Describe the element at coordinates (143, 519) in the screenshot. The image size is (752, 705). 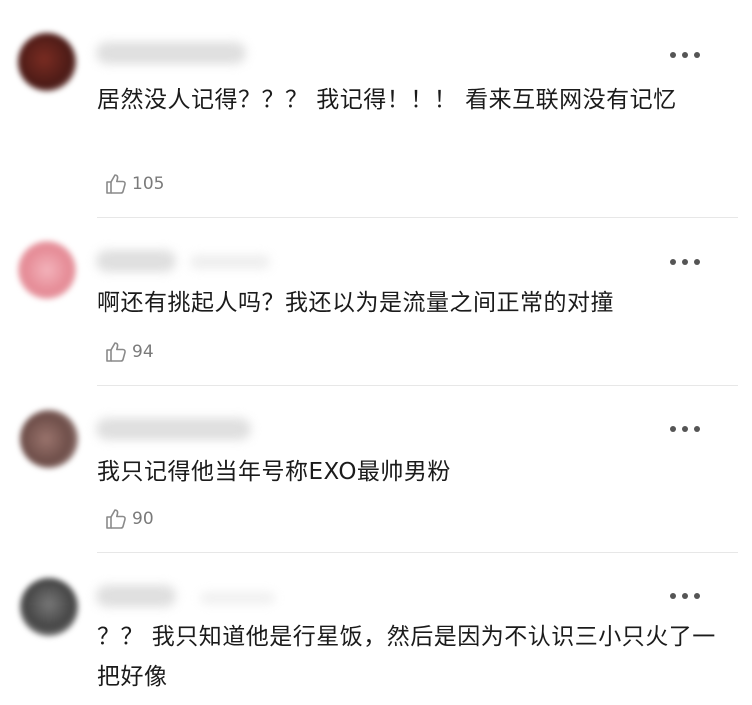
I see `like-count: 90` at that location.